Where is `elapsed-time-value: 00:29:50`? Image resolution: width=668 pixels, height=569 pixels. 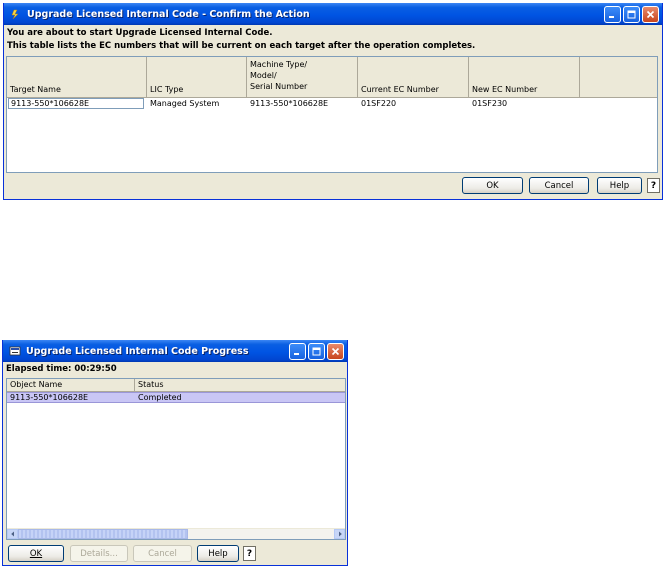 elapsed-time-value: 00:29:50 is located at coordinates (95, 369).